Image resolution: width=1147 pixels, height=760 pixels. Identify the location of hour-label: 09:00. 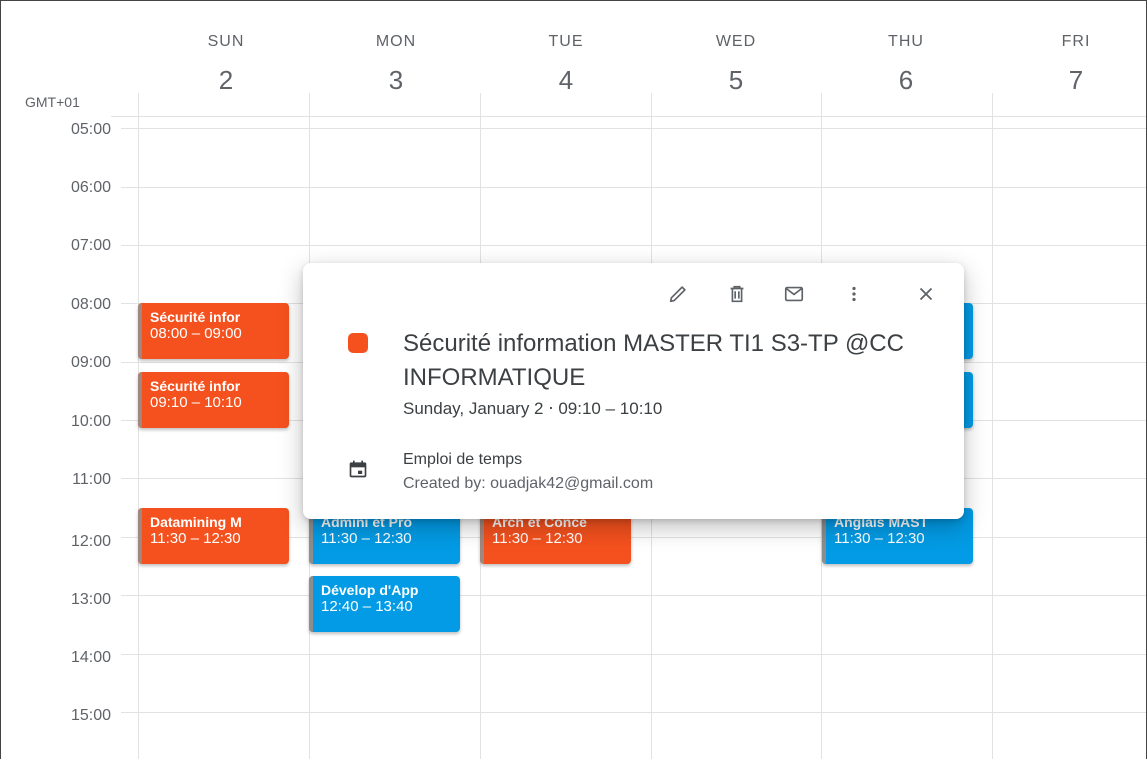
(90, 362).